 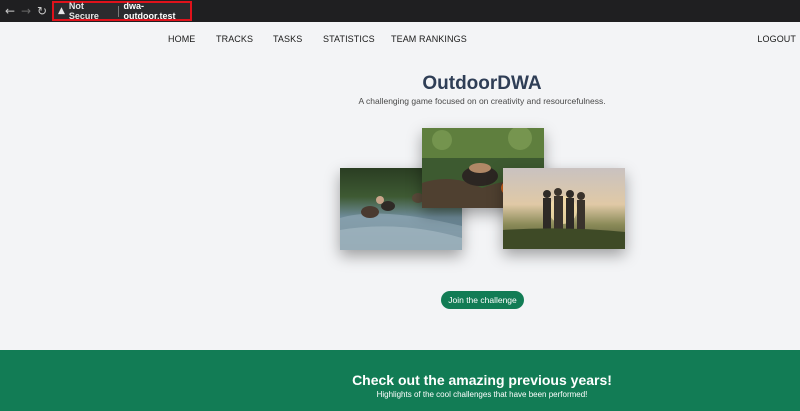 What do you see at coordinates (287, 39) in the screenshot?
I see `nav-tasks-link: TASKS` at bounding box center [287, 39].